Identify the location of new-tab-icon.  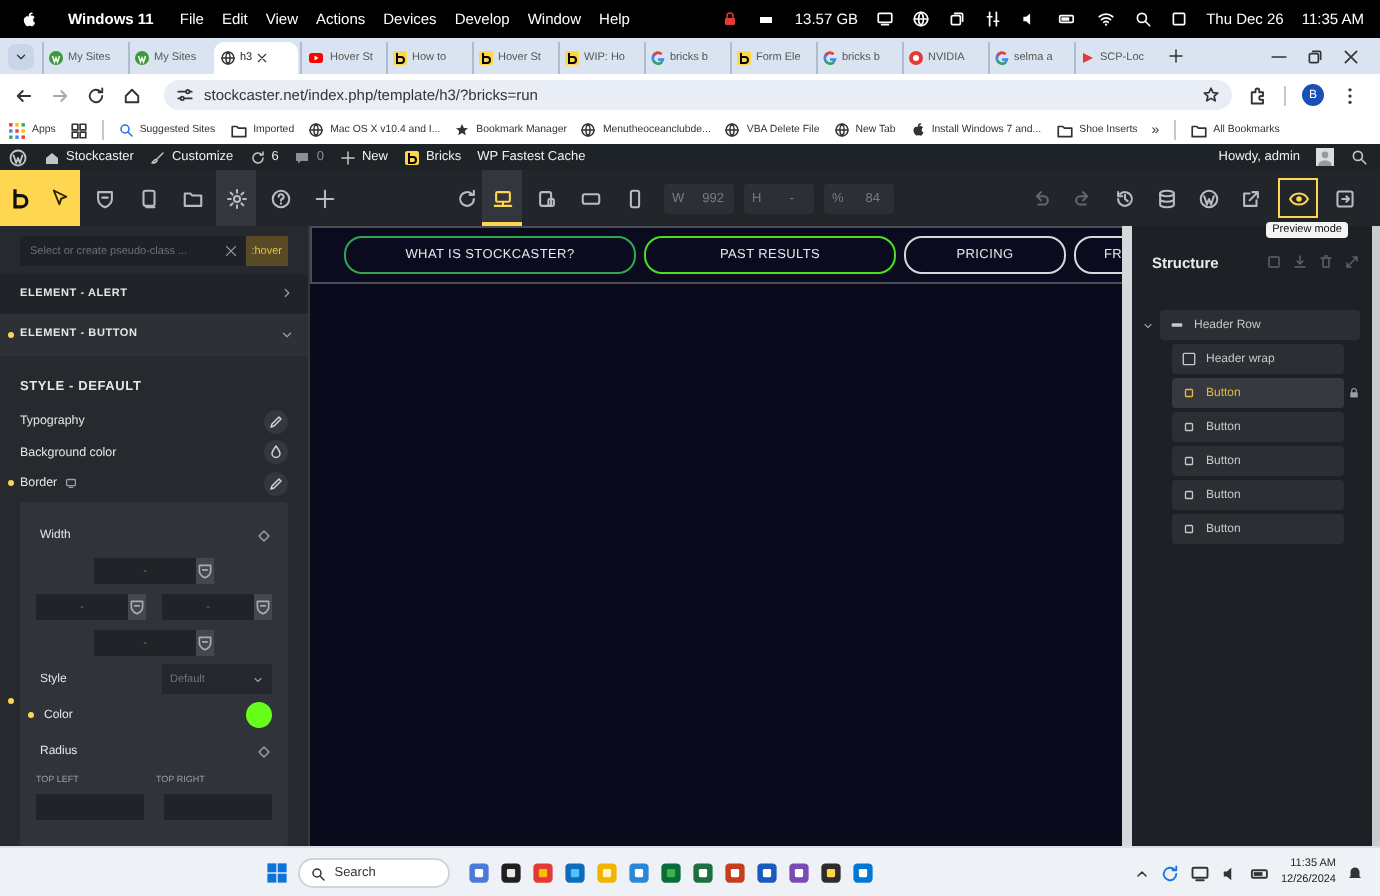
(1176, 56).